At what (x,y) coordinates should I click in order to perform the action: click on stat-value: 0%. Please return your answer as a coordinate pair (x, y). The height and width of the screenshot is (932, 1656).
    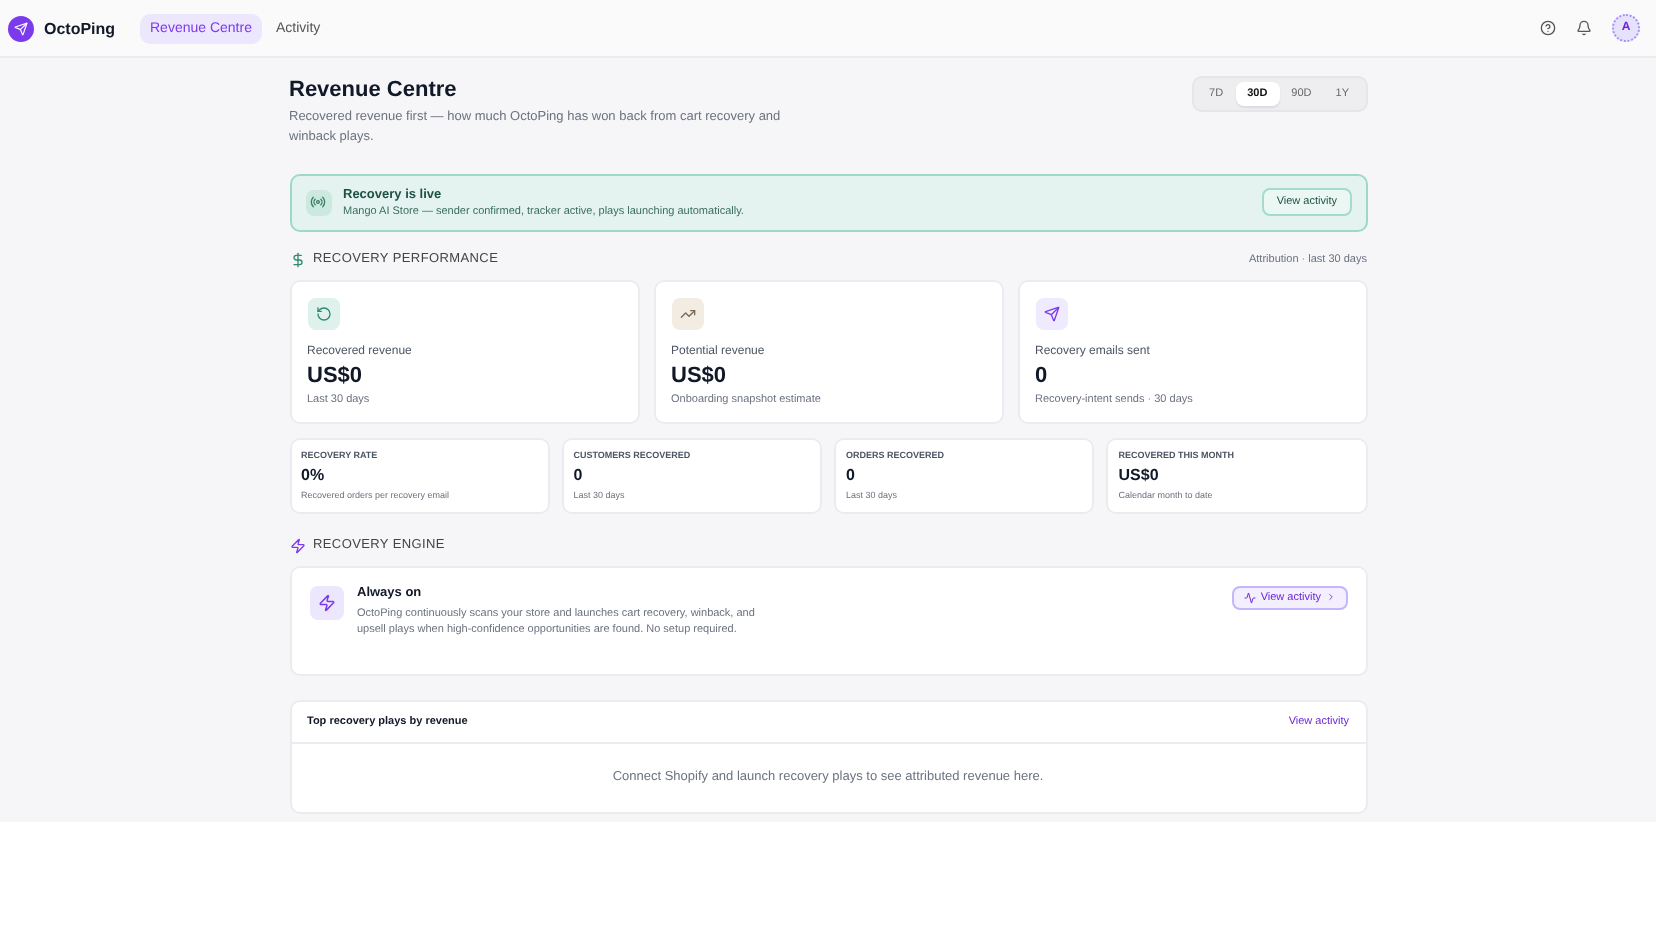
    Looking at the image, I should click on (314, 474).